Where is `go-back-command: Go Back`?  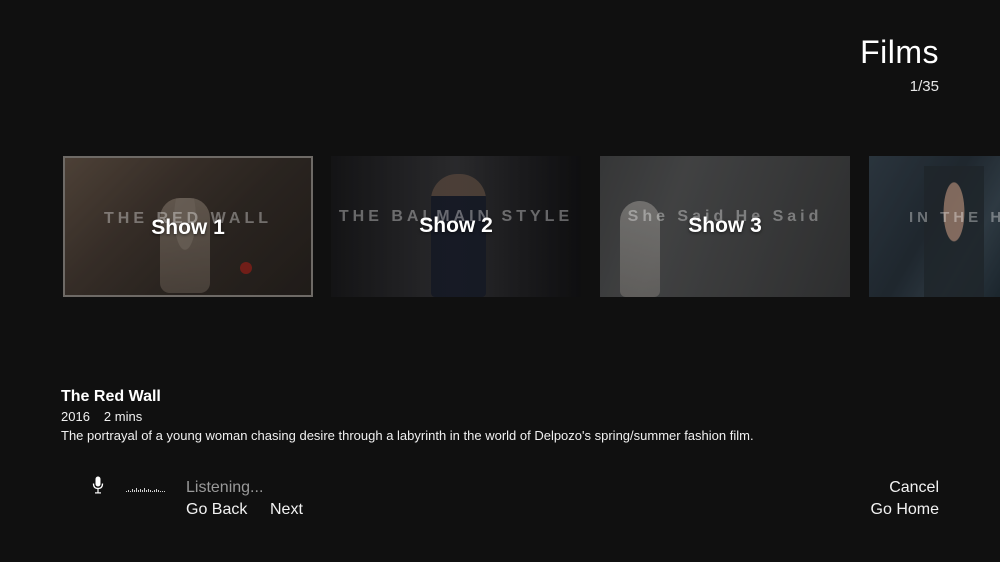 go-back-command: Go Back is located at coordinates (216, 510).